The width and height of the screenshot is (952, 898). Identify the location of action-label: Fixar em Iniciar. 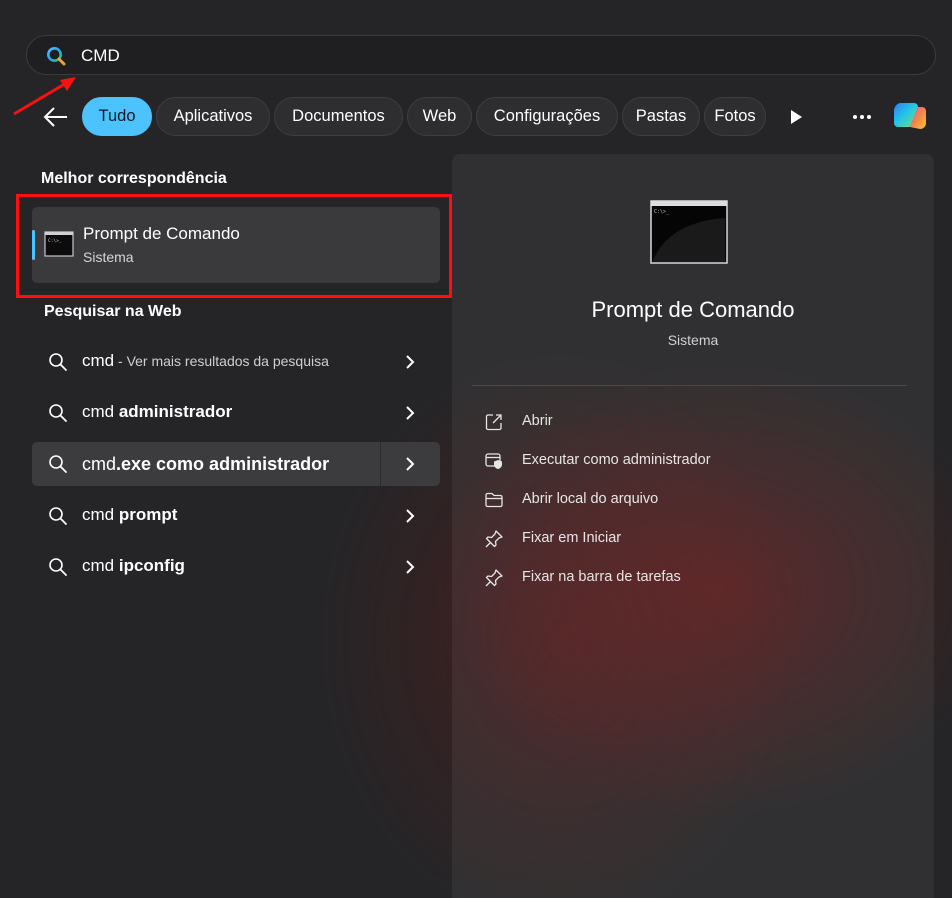
(572, 538).